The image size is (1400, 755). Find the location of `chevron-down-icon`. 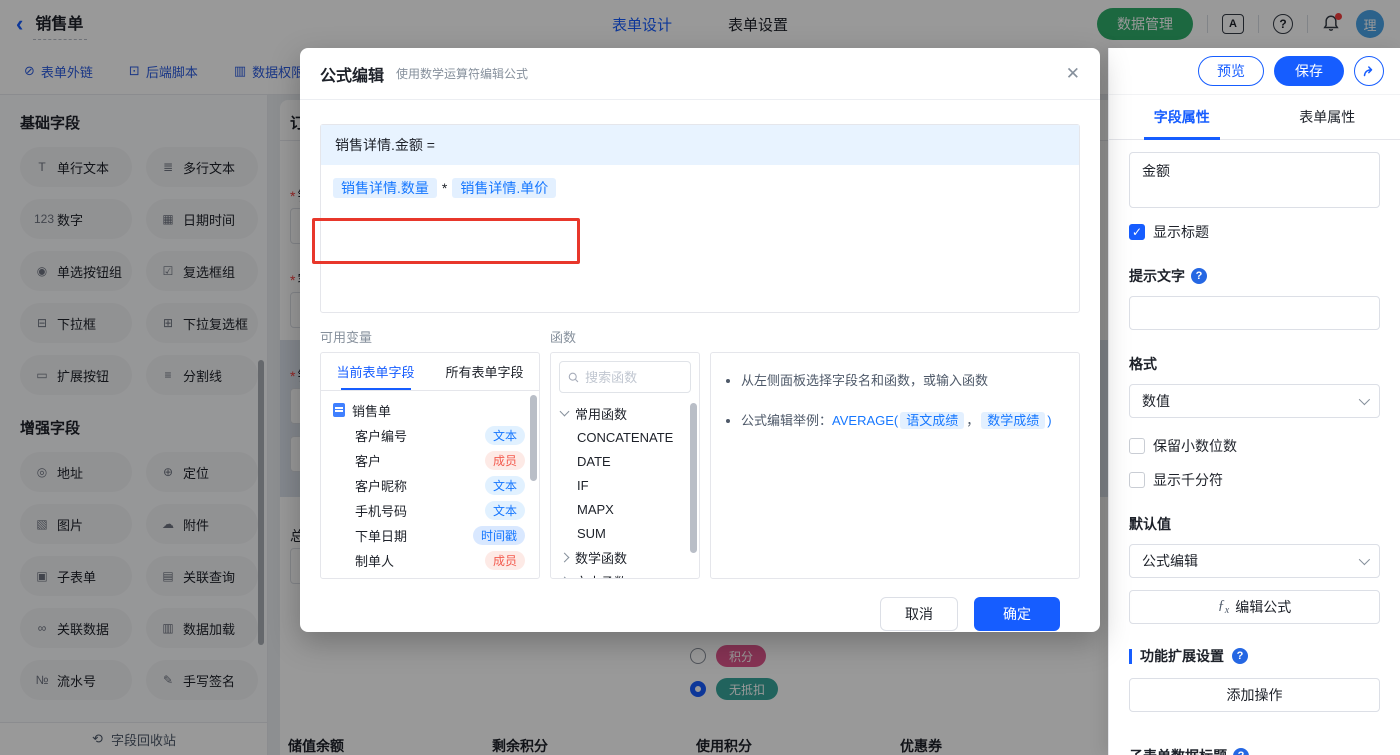

chevron-down-icon is located at coordinates (1364, 399).